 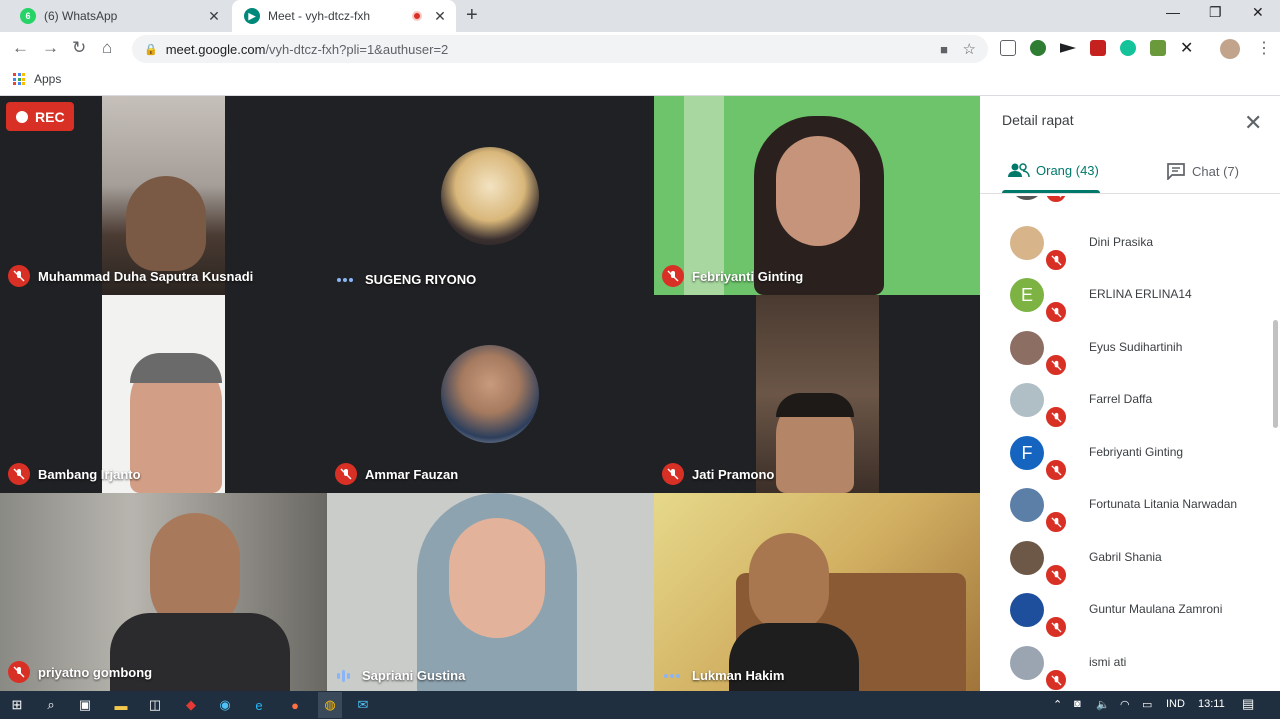 I want to click on clock: 13:11, so click(x=1211, y=704).